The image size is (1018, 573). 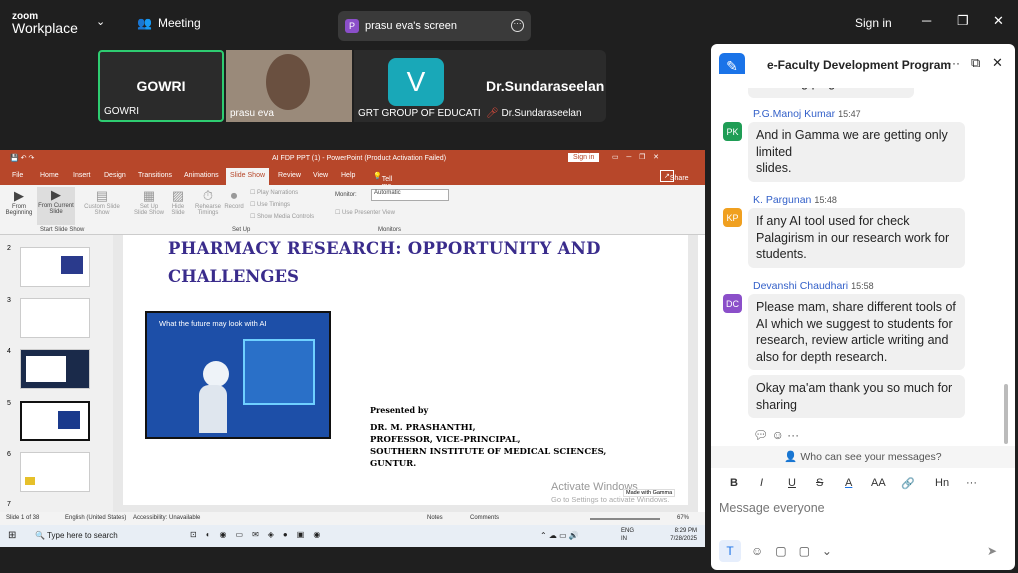 I want to click on heading-button: Hn, so click(x=942, y=483).